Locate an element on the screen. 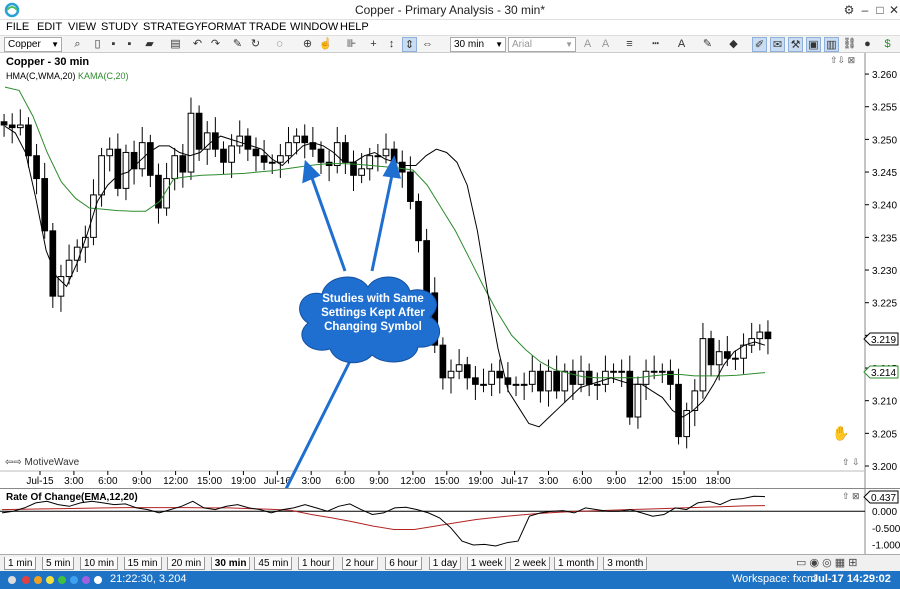 This screenshot has width=900, height=589. symbol-select: Copper ▼ is located at coordinates (33, 44).